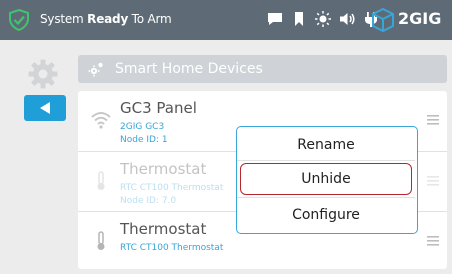  I want to click on rename-menu-item: Rename, so click(326, 145).